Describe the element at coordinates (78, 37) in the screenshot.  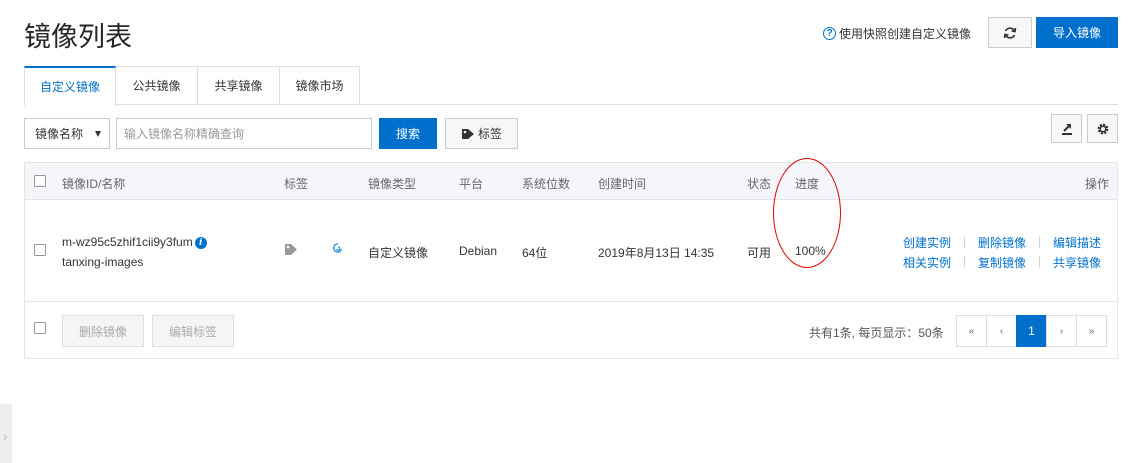
I see `page-title: 镜像列表` at that location.